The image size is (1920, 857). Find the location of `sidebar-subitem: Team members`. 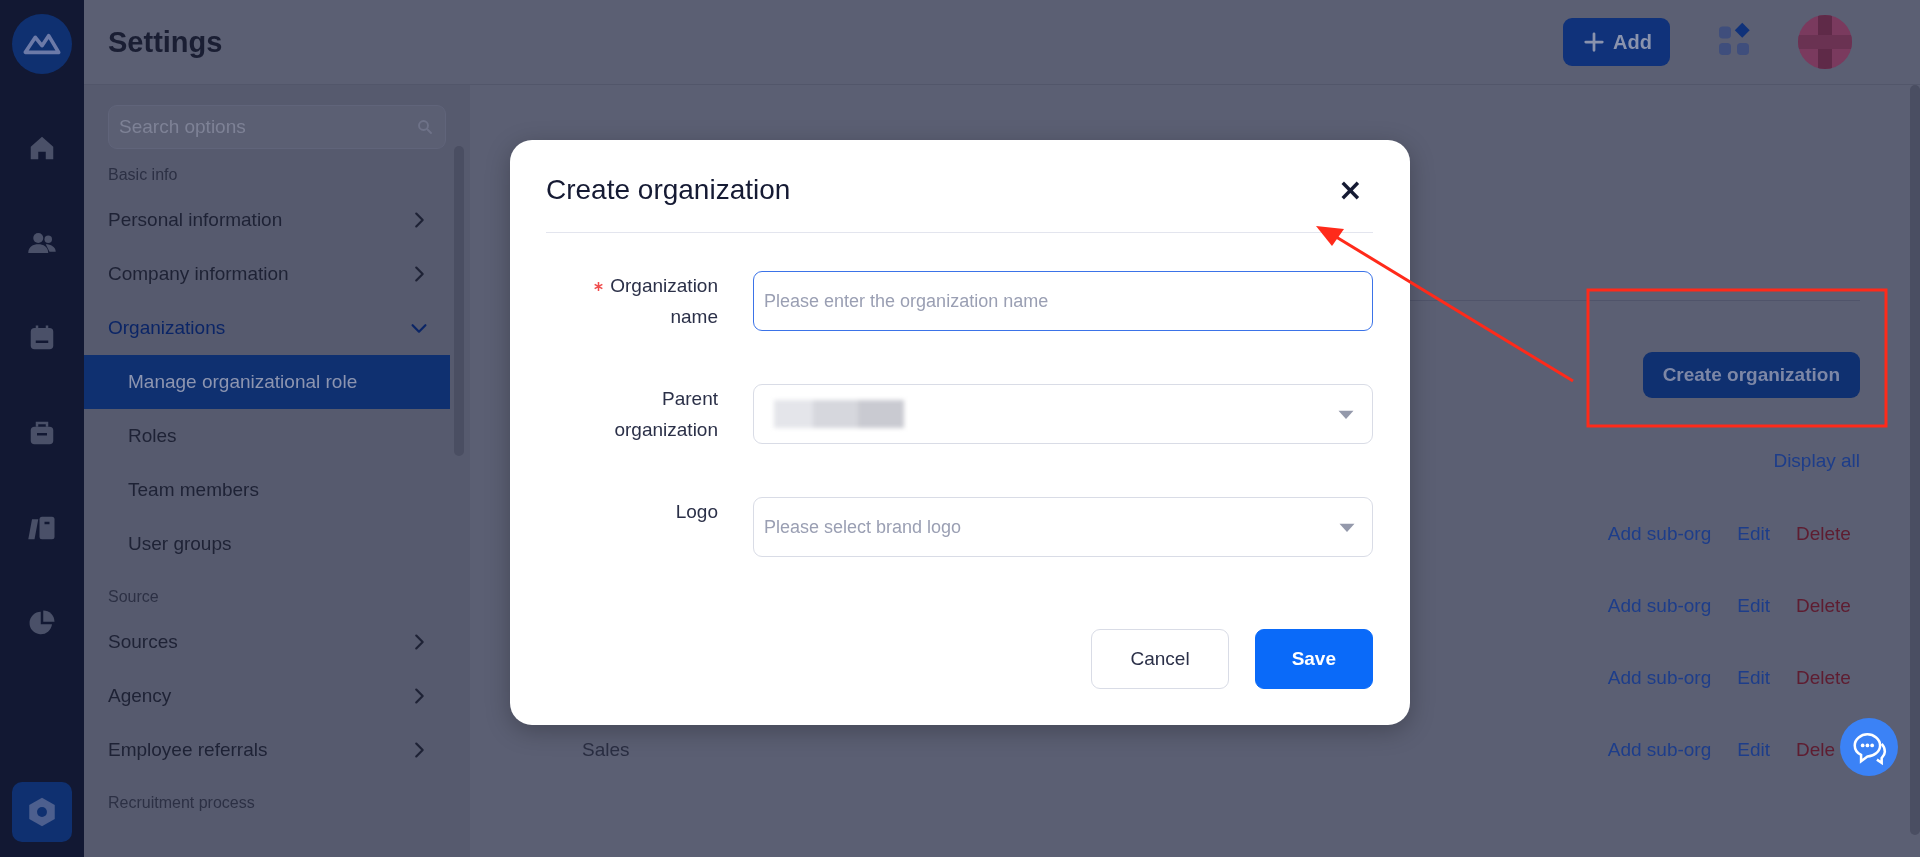

sidebar-subitem: Team members is located at coordinates (267, 490).